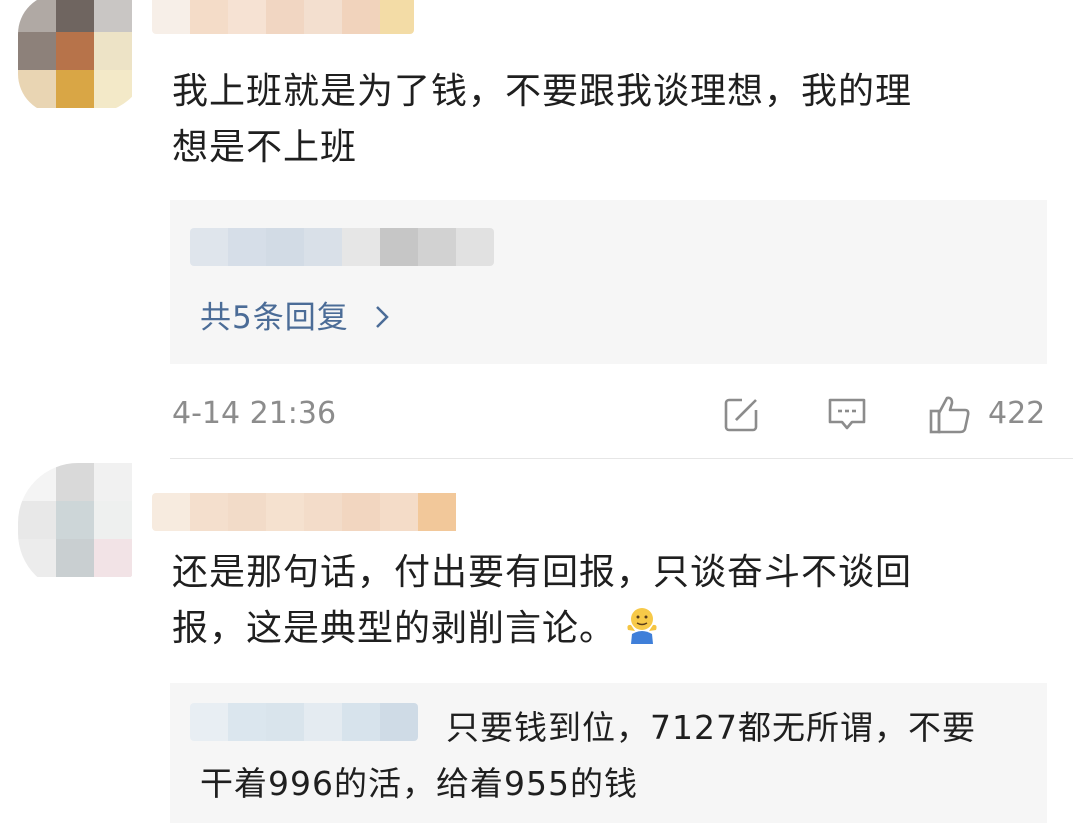  Describe the element at coordinates (382, 318) in the screenshot. I see `chevron-right-icon` at that location.